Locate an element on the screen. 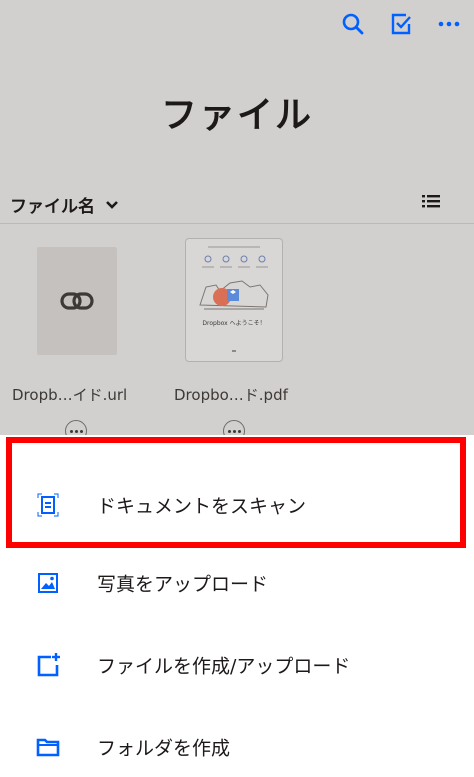  menu-item-scan-document: ドキュメントをスキャン is located at coordinates (237, 505).